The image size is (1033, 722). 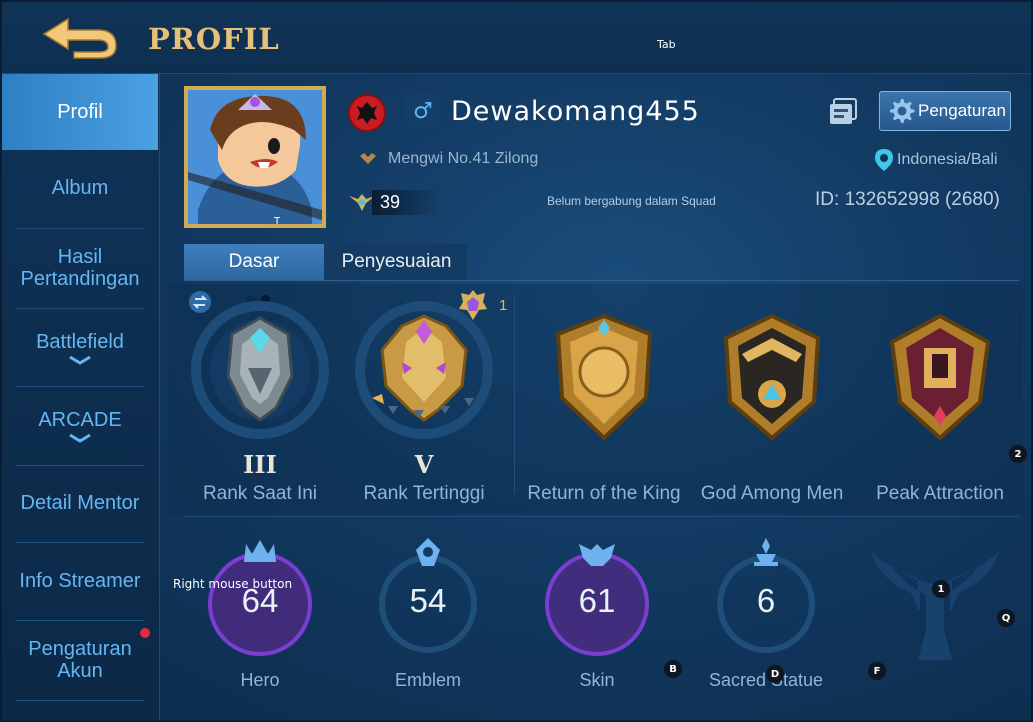 I want to click on sidebar-item-label: Battlefield, so click(x=80, y=342).